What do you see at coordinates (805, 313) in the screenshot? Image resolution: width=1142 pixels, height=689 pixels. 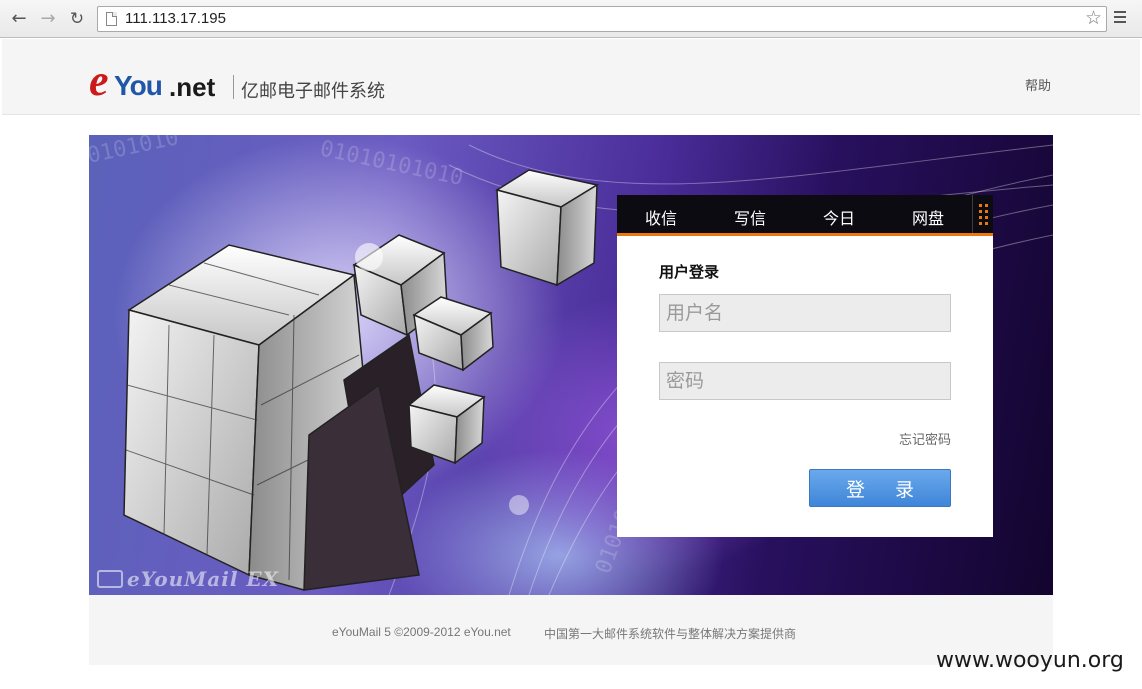 I see `username-input` at bounding box center [805, 313].